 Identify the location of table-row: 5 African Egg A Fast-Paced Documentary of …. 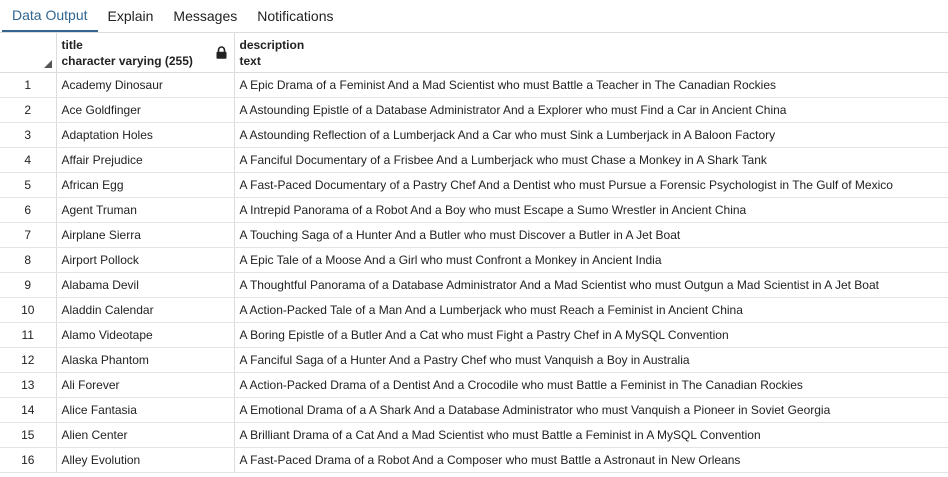
(474, 185).